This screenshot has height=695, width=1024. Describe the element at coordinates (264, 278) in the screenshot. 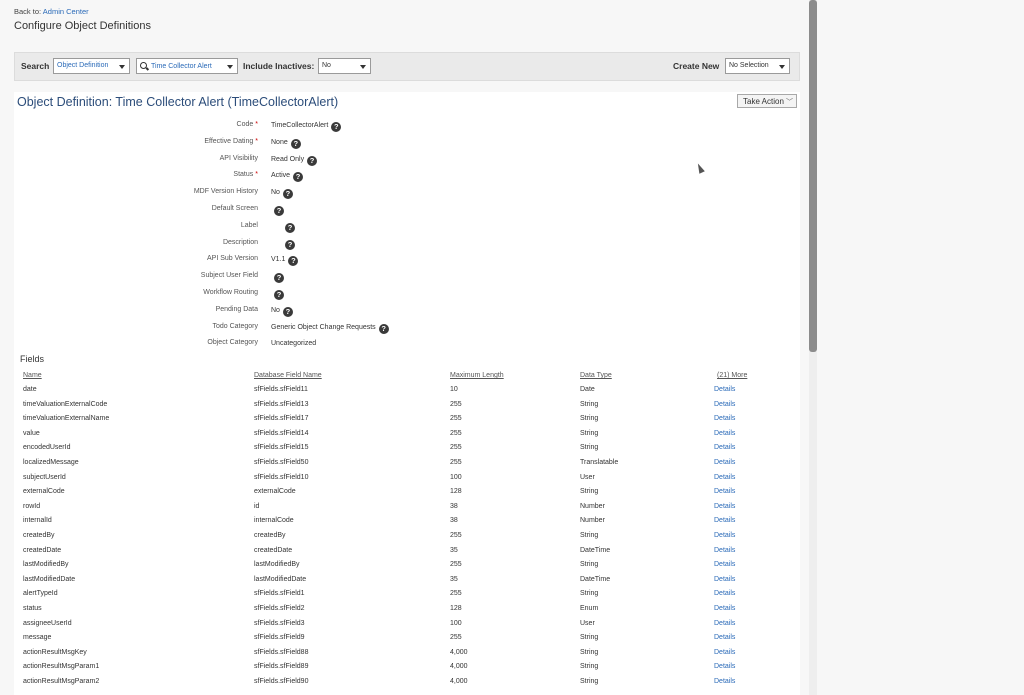

I see `property-row: Subject User Field?` at that location.